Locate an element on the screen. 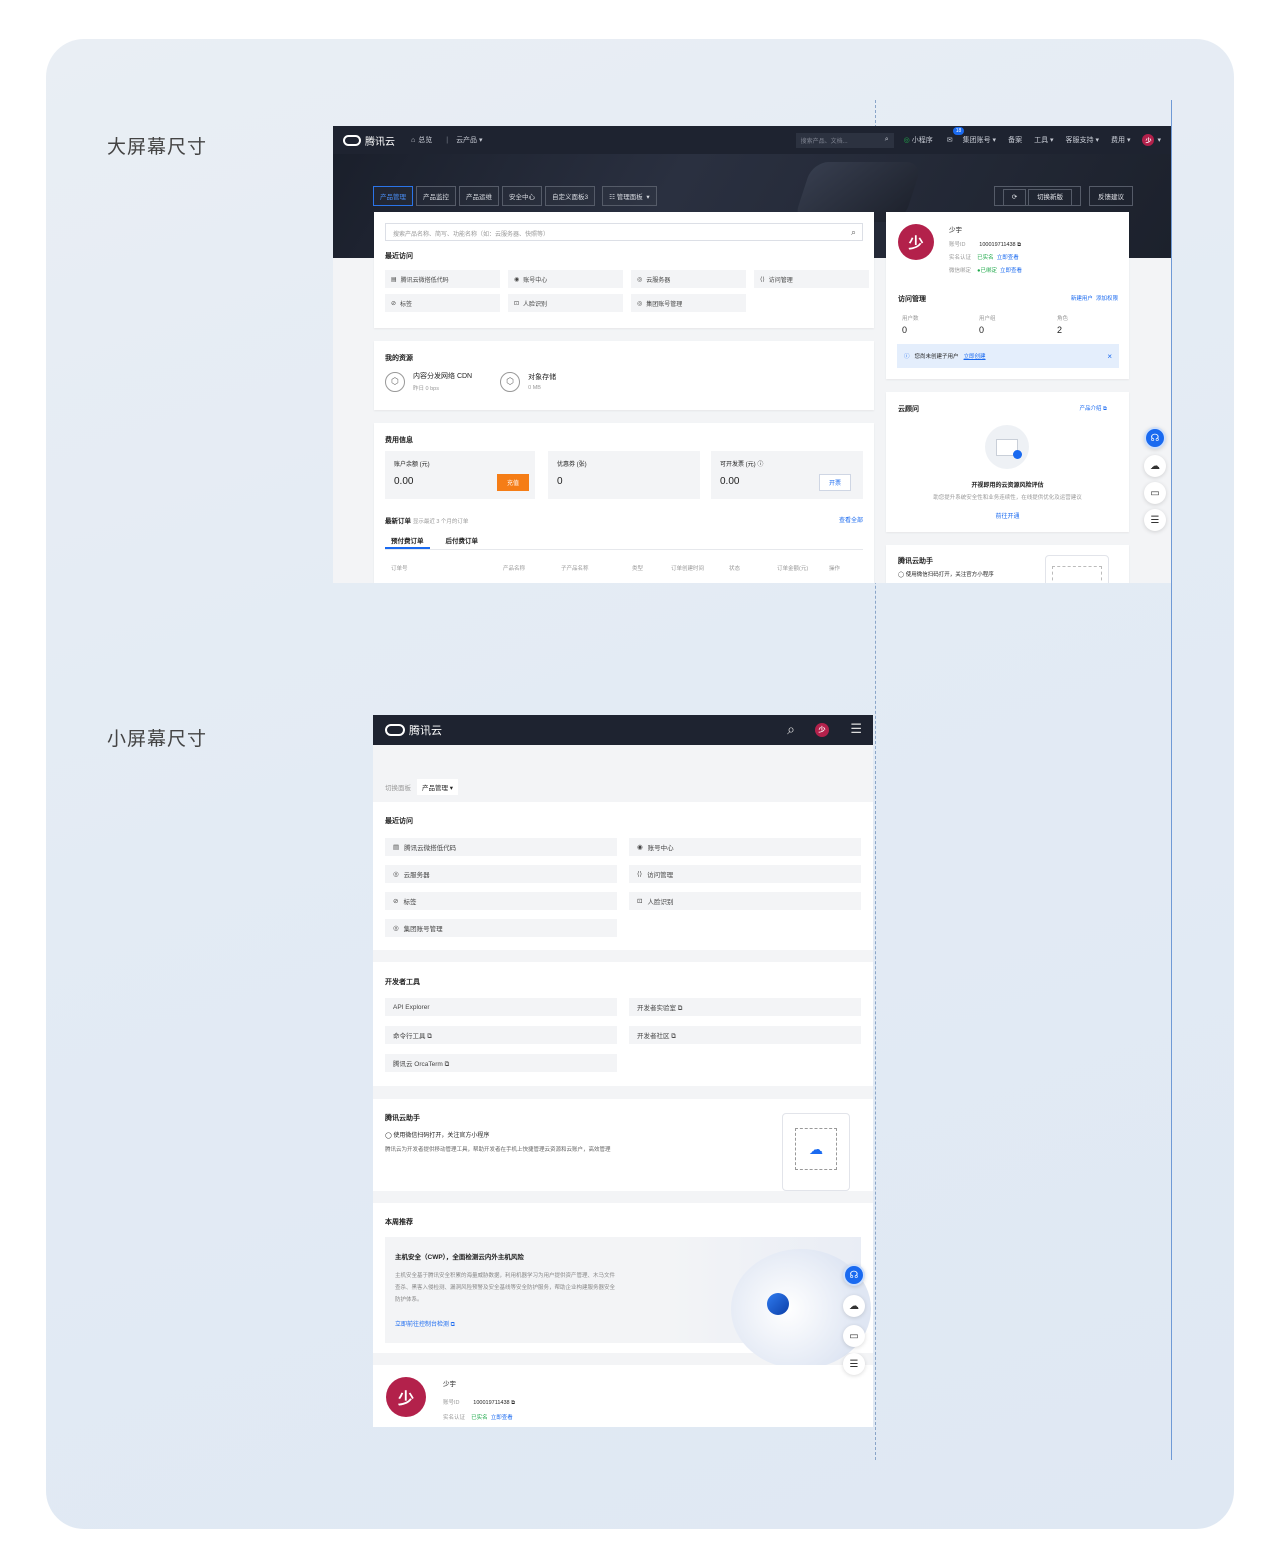  devtool-item: 腾讯云 OrcaTerm ⧉ is located at coordinates (501, 1063).